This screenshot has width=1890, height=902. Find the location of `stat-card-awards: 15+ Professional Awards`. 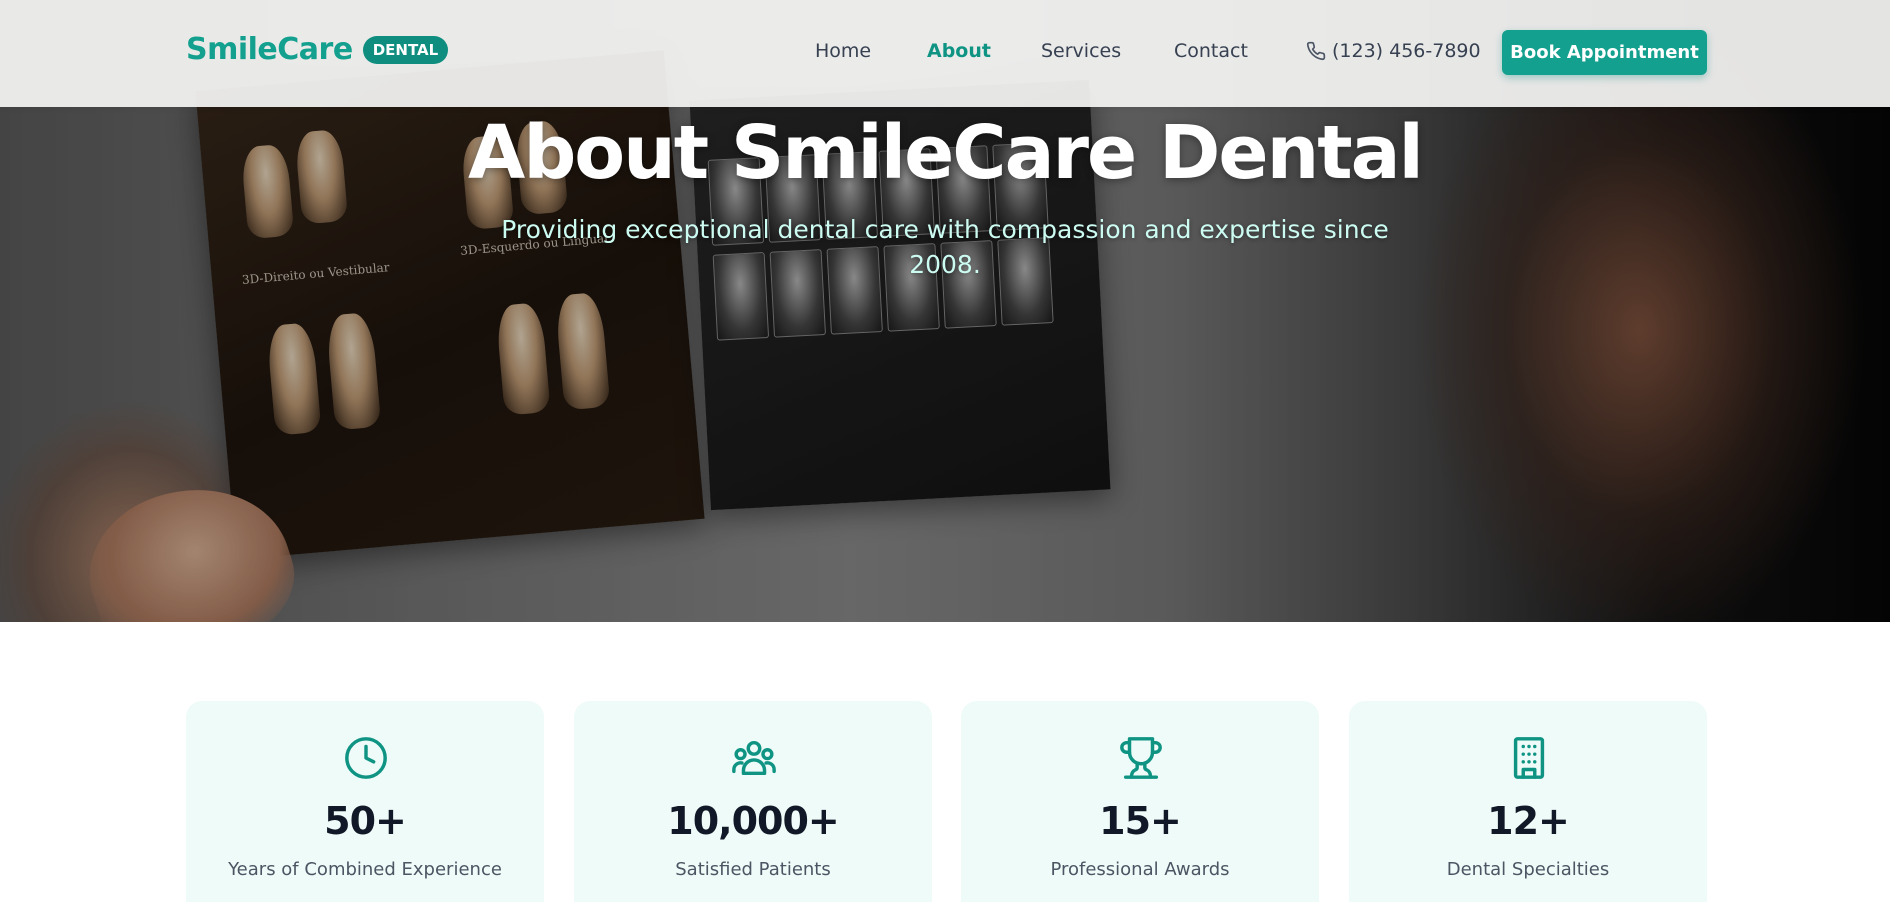

stat-card-awards: 15+ Professional Awards is located at coordinates (1140, 801).